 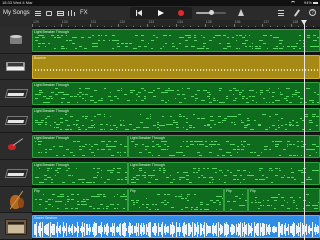 I want to click on drum-kit-icon, so click(x=16, y=39).